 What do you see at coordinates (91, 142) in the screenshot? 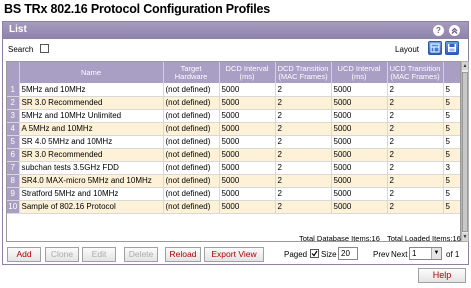
I see `table-cell: SR 4.0 5MHz and 10MHz` at bounding box center [91, 142].